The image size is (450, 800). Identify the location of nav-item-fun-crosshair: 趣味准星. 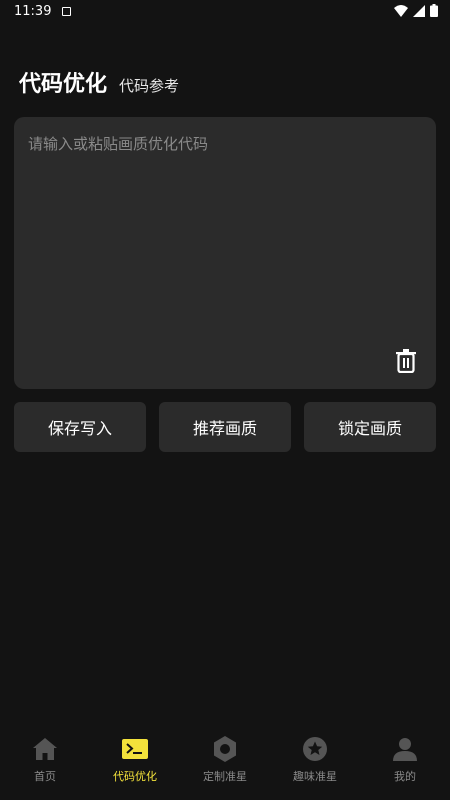
(315, 765).